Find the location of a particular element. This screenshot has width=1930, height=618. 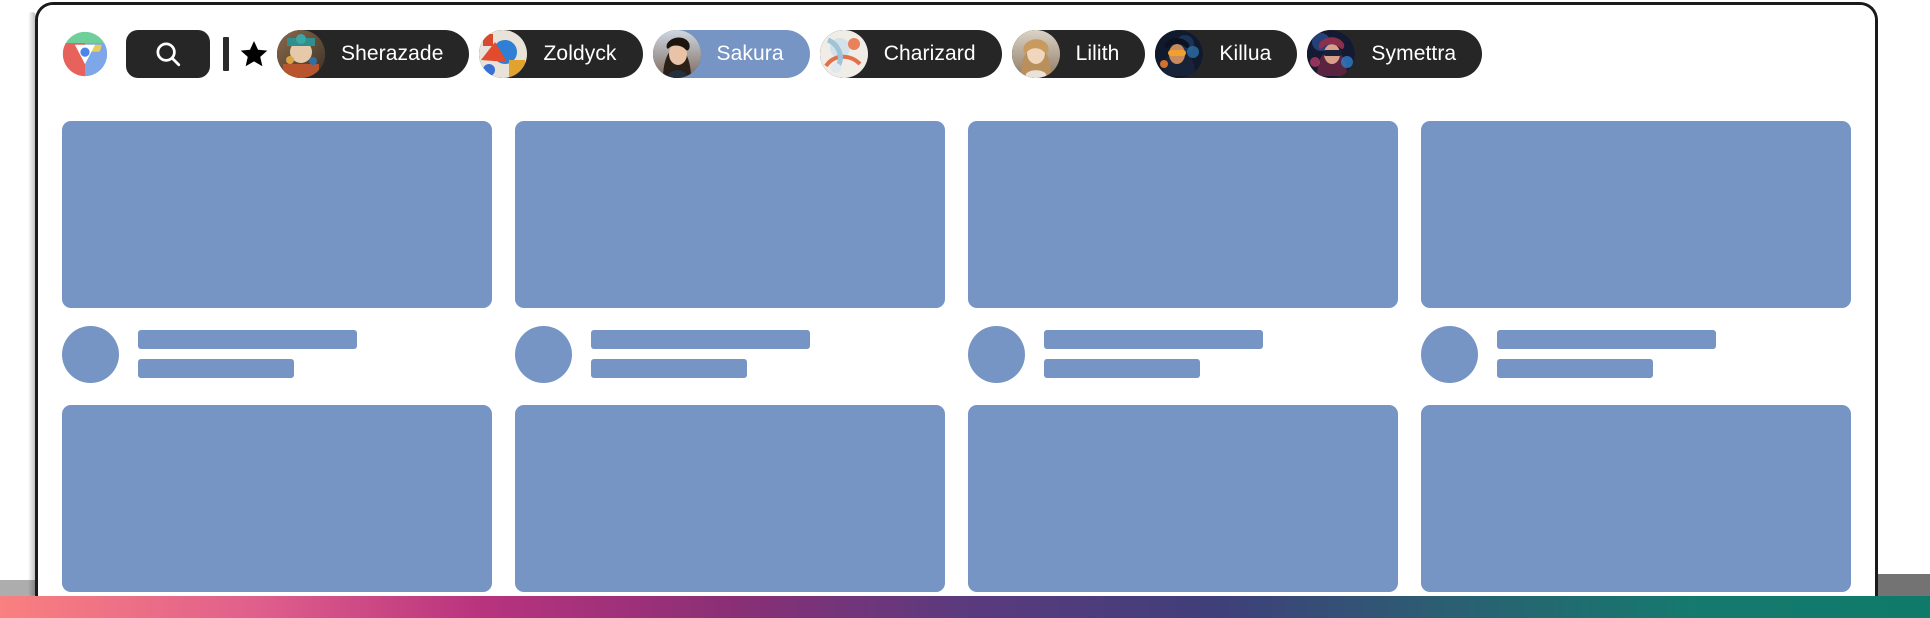

search-button is located at coordinates (168, 53).